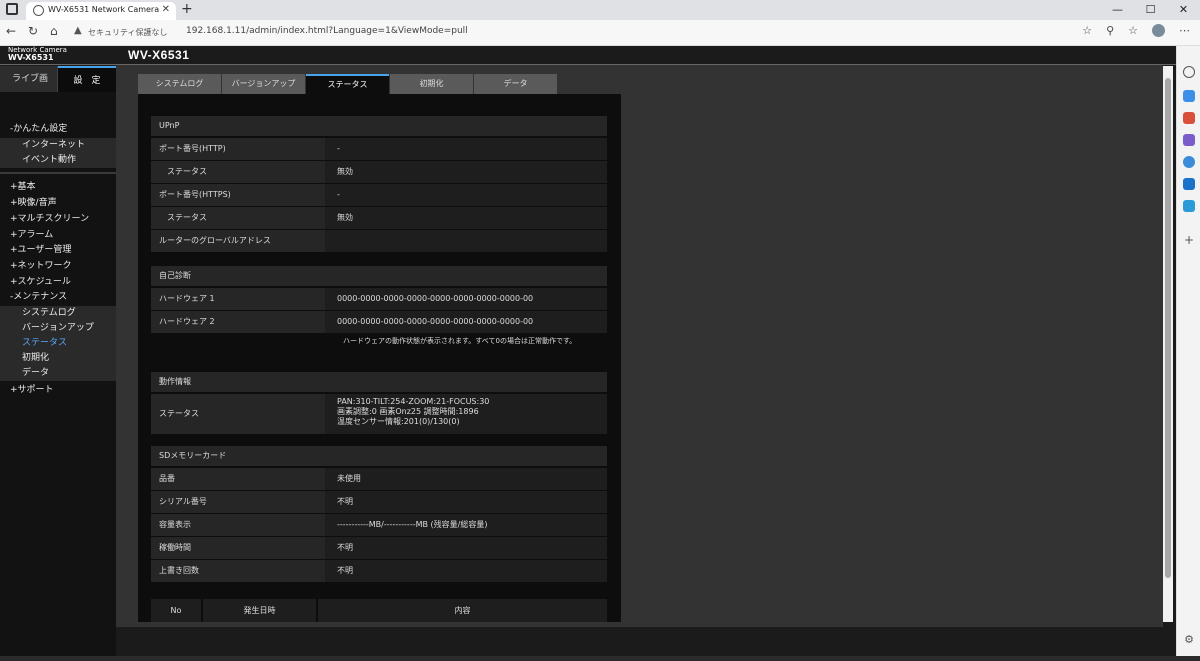 Image resolution: width=1200 pixels, height=661 pixels. Describe the element at coordinates (379, 382) in the screenshot. I see `operation-section-title: 動作情報` at that location.